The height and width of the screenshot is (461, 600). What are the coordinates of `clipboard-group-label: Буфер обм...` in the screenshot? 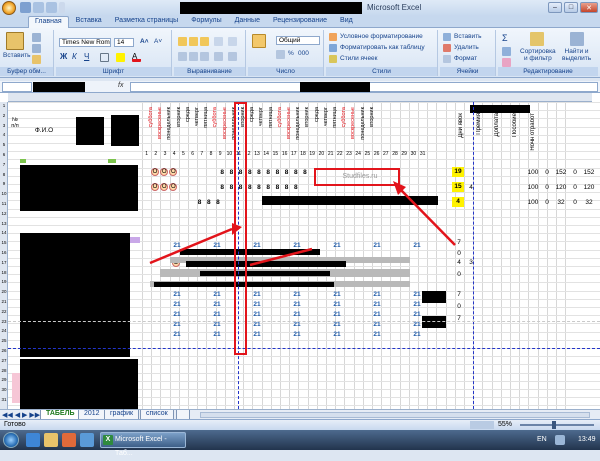 It's located at (26, 71).